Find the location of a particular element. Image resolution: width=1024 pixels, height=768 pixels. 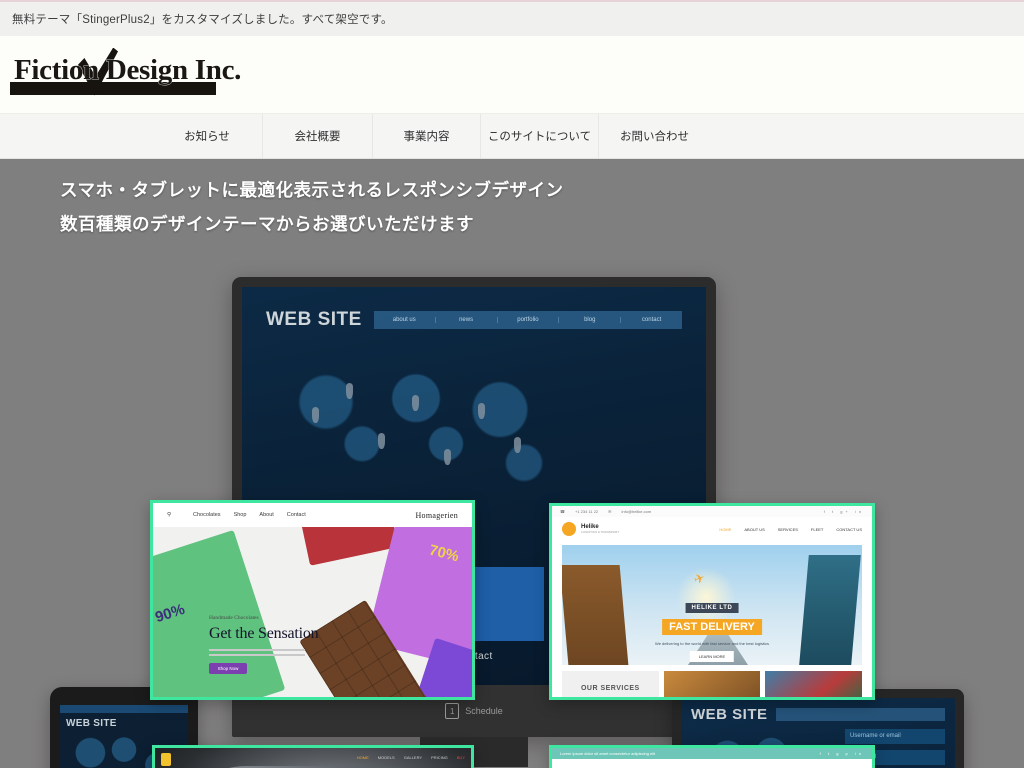

nav-item-about-site: このサイトについて is located at coordinates (539, 136).